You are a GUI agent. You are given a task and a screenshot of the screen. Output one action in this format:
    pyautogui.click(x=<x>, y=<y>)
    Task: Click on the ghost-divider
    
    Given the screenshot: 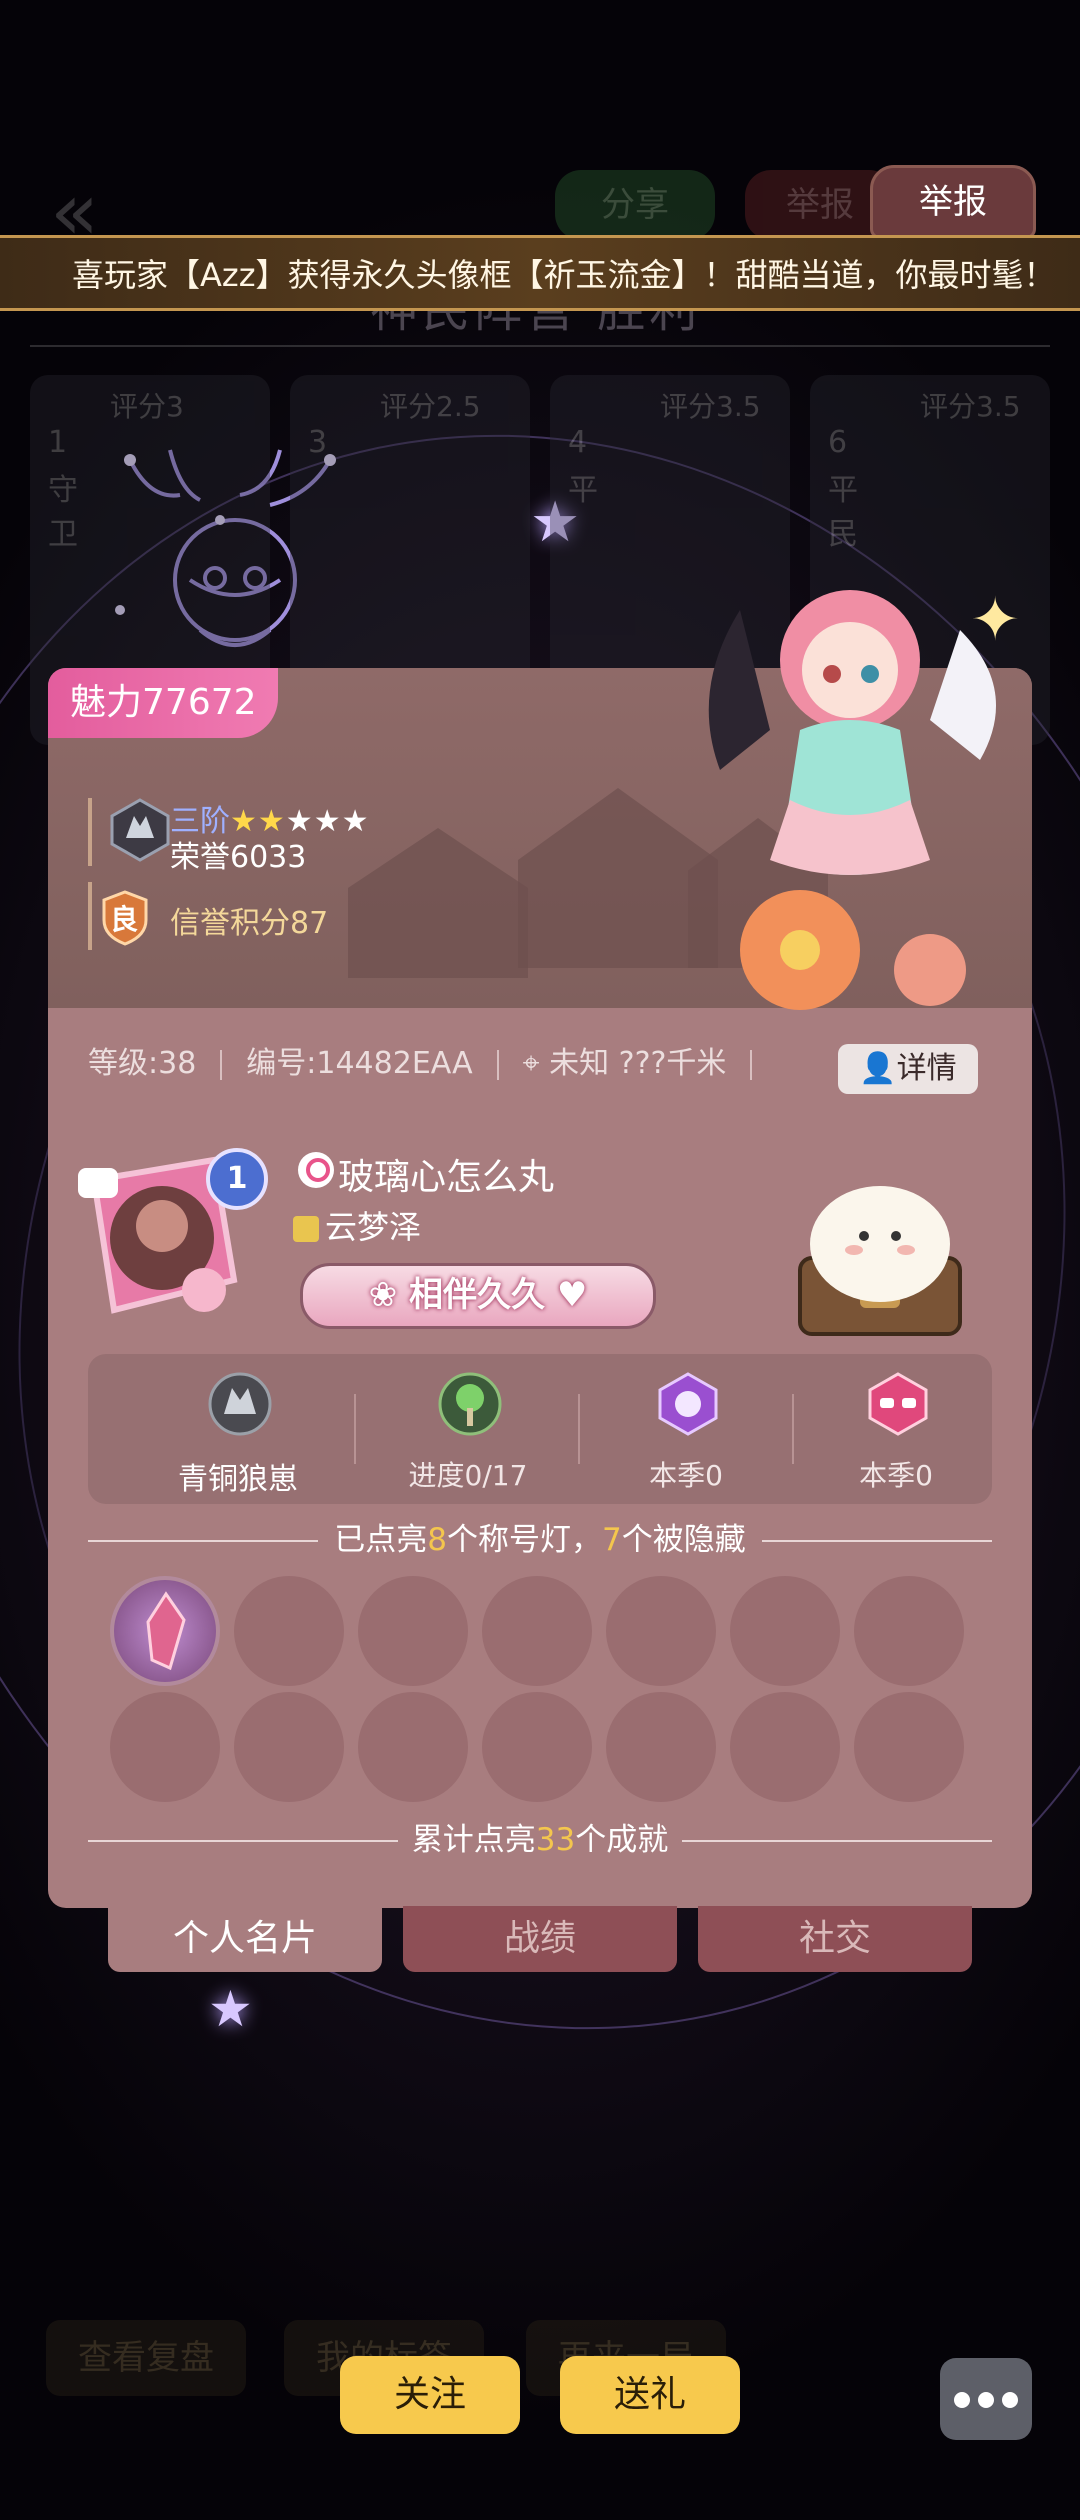 What is the action you would take?
    pyautogui.click(x=540, y=346)
    